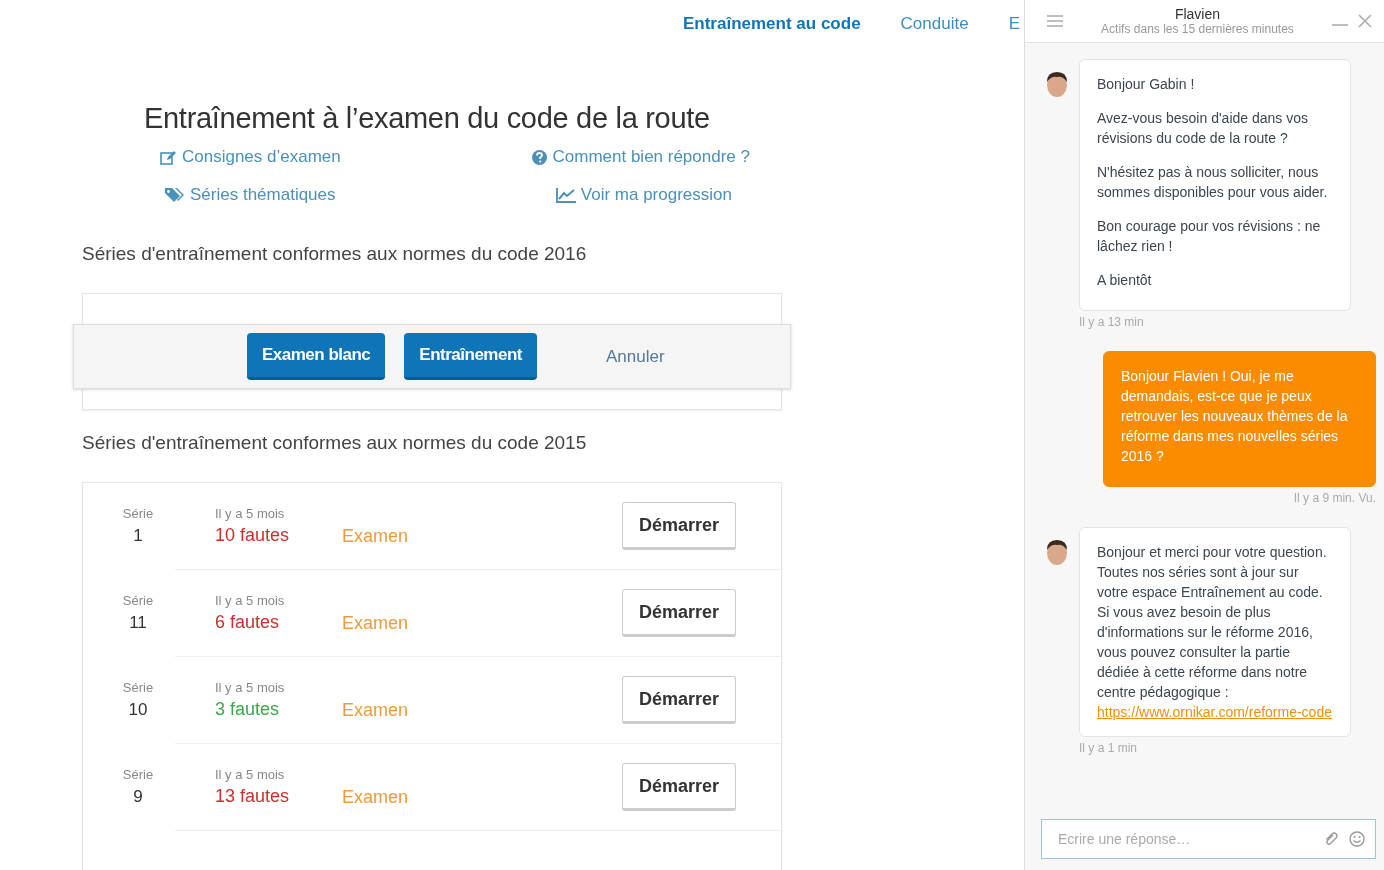 The height and width of the screenshot is (870, 1384). What do you see at coordinates (1112, 322) in the screenshot?
I see `message-time: Il y a 13 min` at bounding box center [1112, 322].